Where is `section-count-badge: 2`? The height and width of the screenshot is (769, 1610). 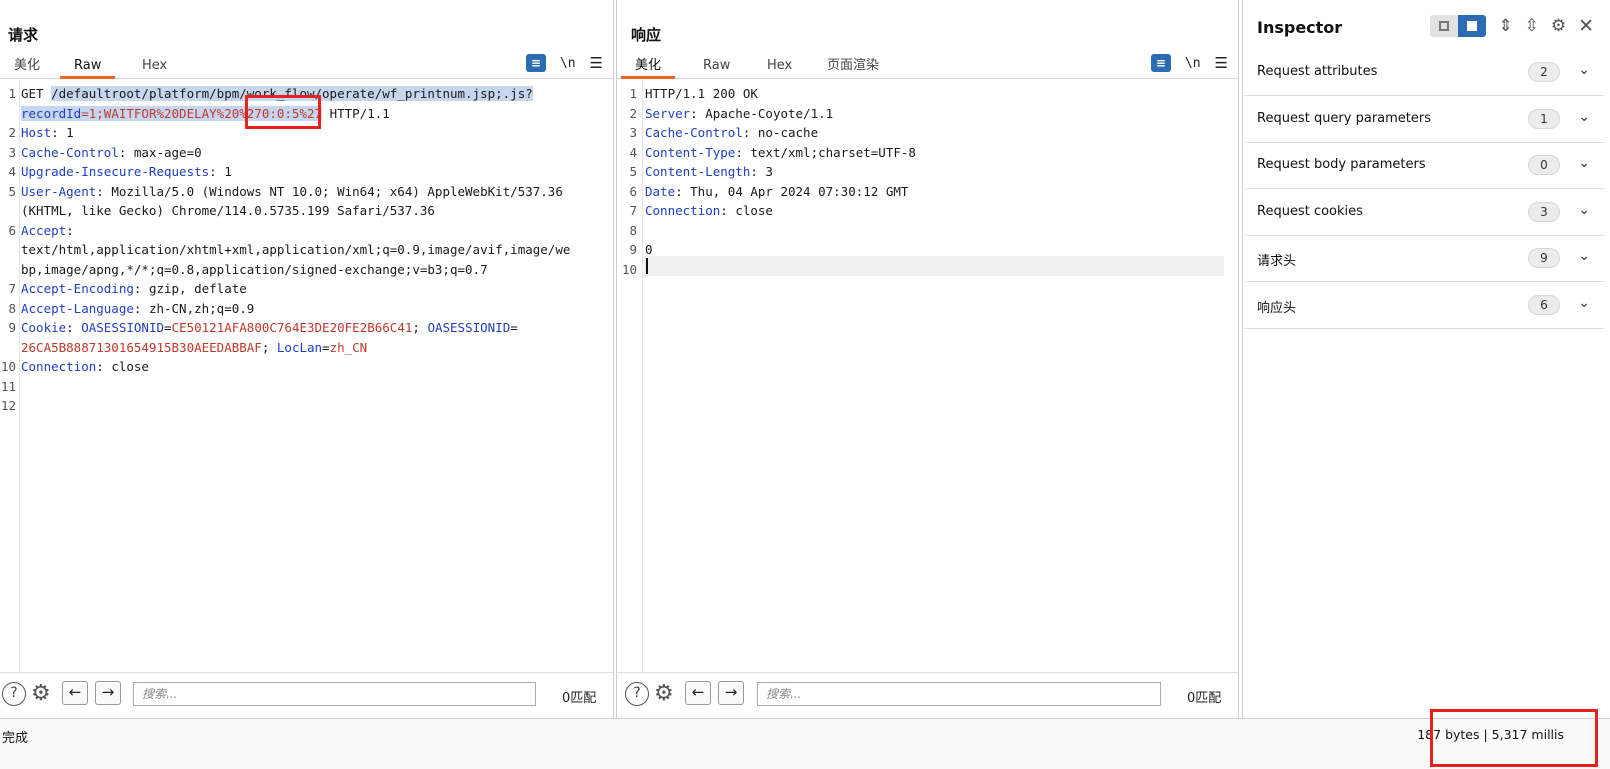
section-count-badge: 2 is located at coordinates (1544, 72).